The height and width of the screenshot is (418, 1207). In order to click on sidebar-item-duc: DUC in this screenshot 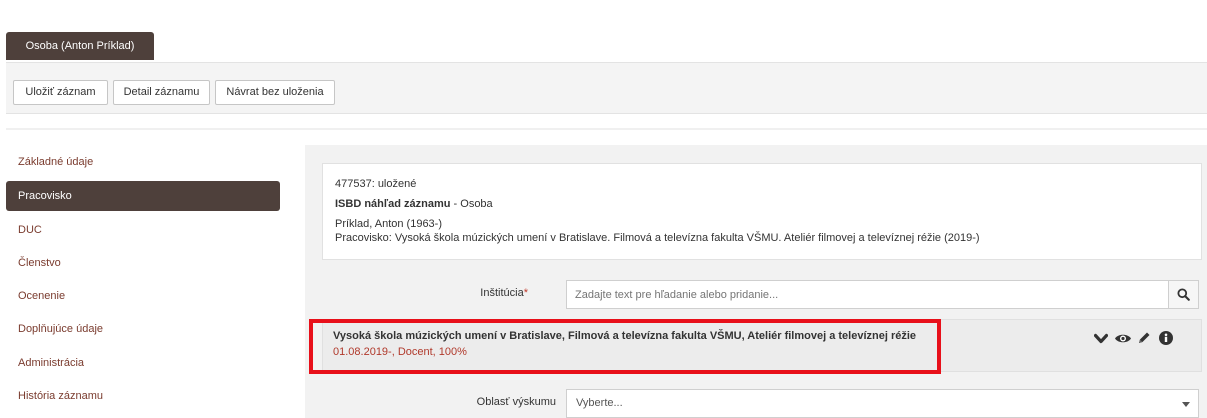, I will do `click(143, 230)`.